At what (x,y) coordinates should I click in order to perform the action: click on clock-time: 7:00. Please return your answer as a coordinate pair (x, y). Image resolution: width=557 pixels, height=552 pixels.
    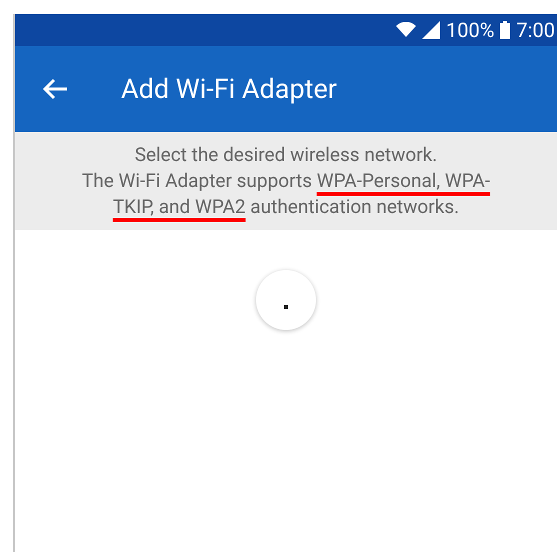
    Looking at the image, I should click on (535, 30).